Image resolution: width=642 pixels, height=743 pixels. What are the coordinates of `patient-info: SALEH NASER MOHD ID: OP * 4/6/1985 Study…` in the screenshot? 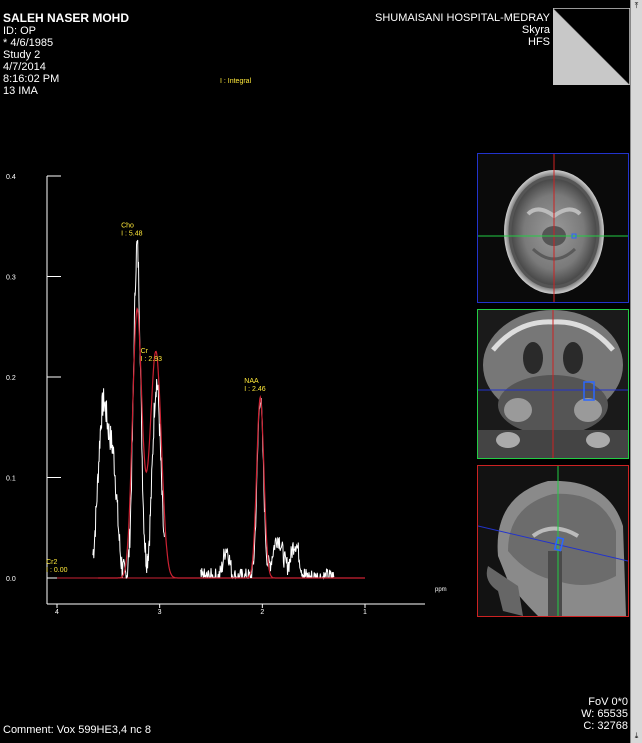 It's located at (66, 54).